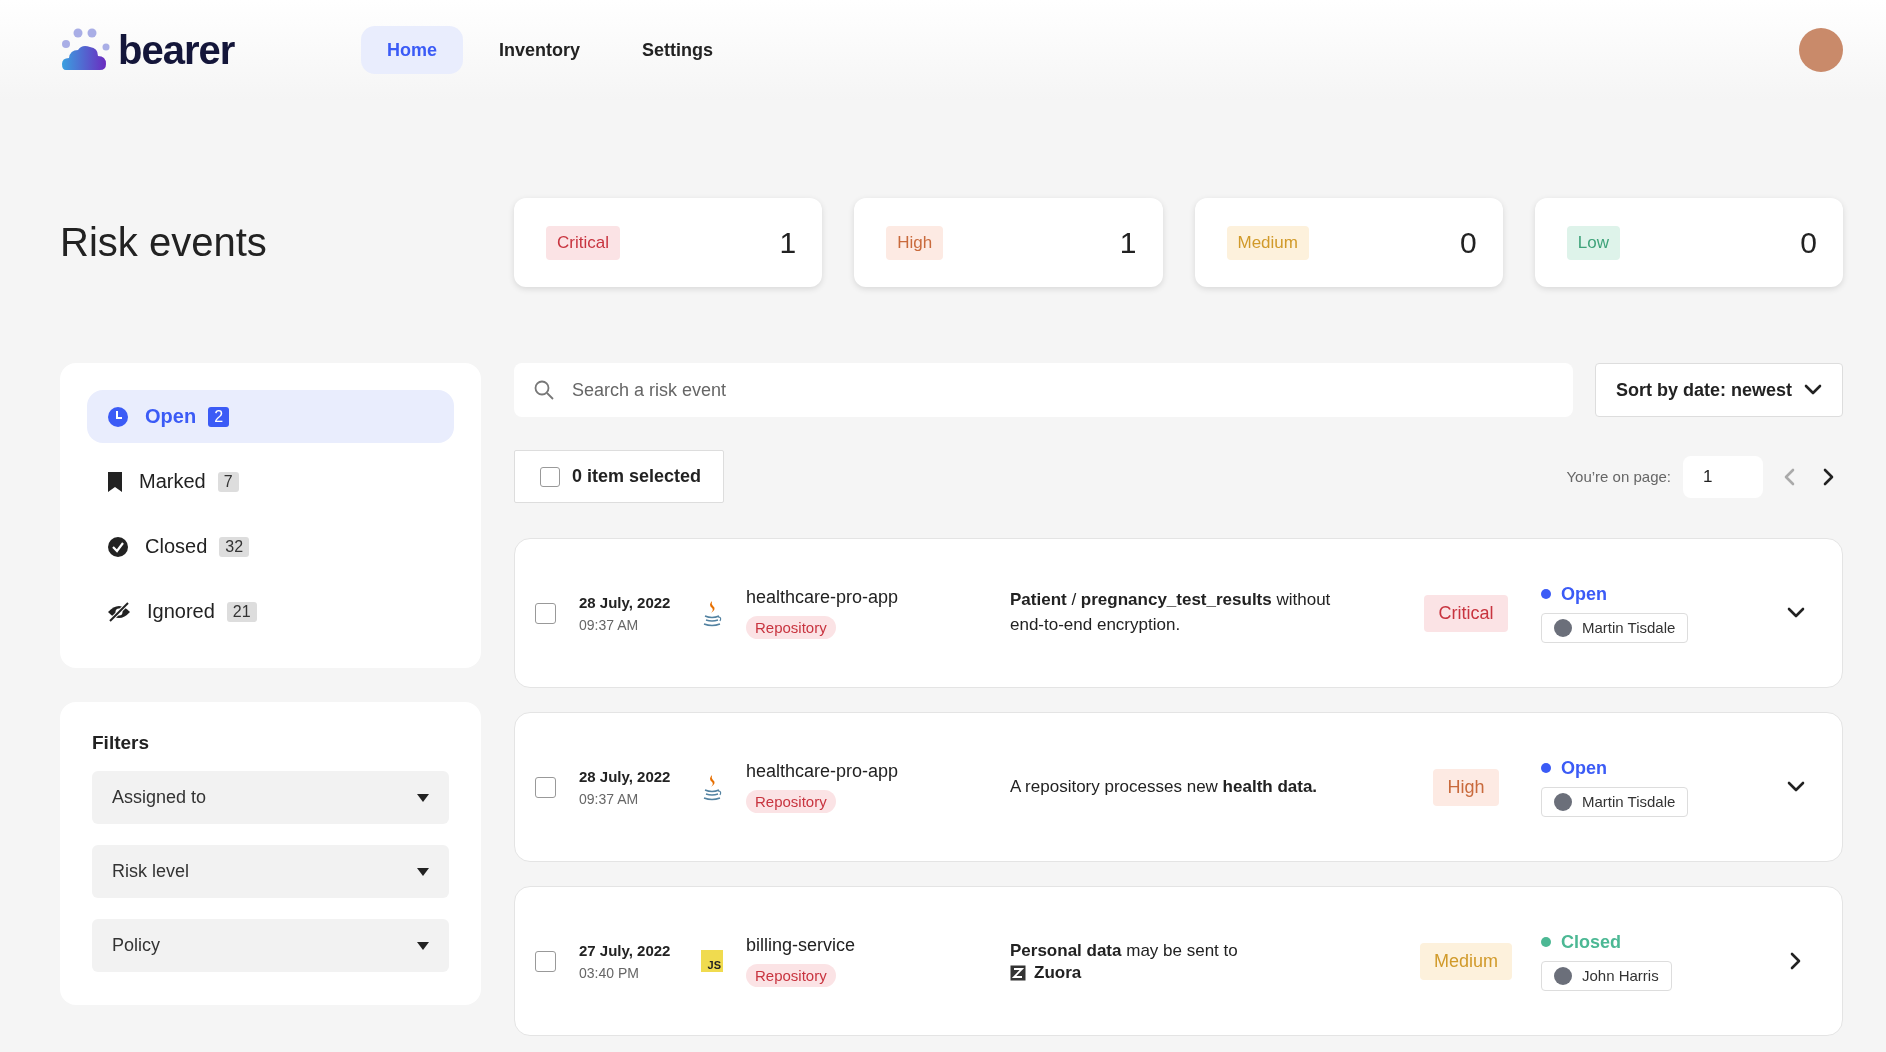 The width and height of the screenshot is (1886, 1052). What do you see at coordinates (270, 546) in the screenshot?
I see `sidebar-item: Closed 32` at bounding box center [270, 546].